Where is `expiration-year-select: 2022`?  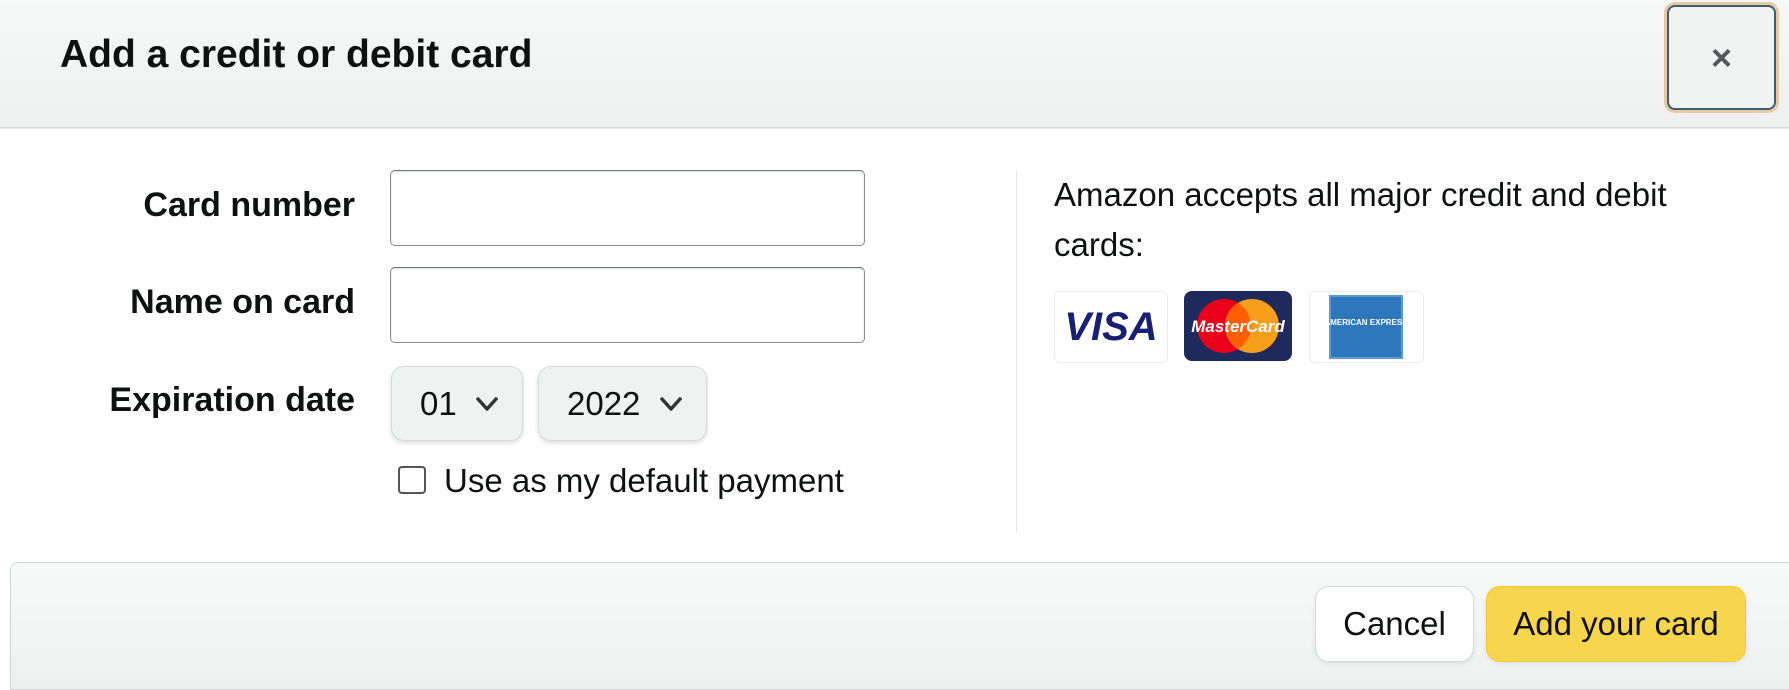
expiration-year-select: 2022 is located at coordinates (622, 403).